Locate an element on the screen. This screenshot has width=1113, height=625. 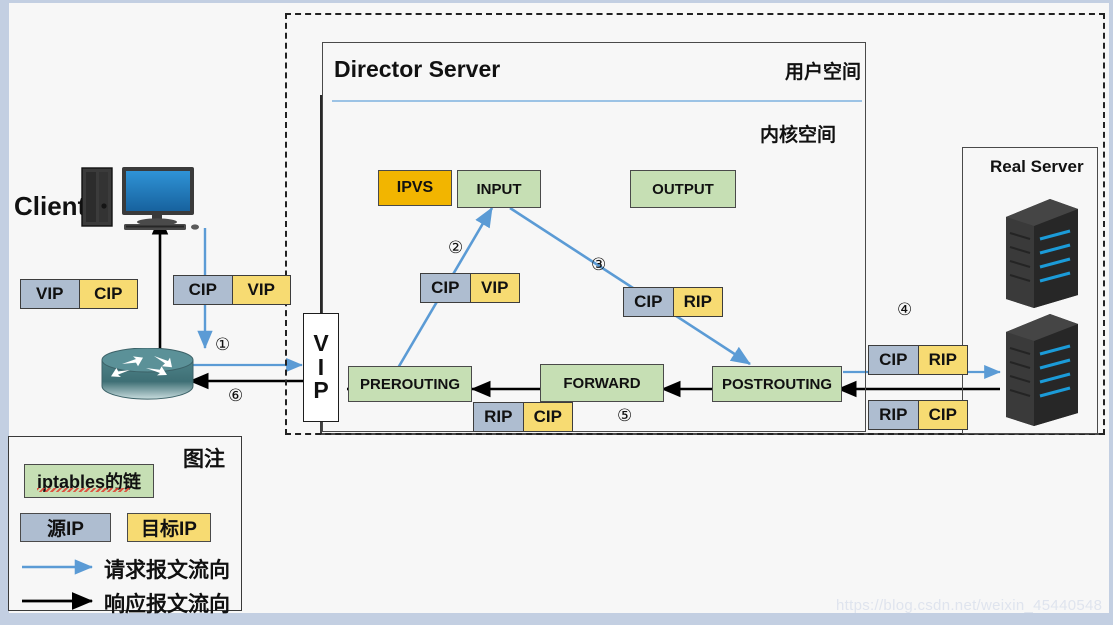
step-marker-1: ① is located at coordinates (223, 345).